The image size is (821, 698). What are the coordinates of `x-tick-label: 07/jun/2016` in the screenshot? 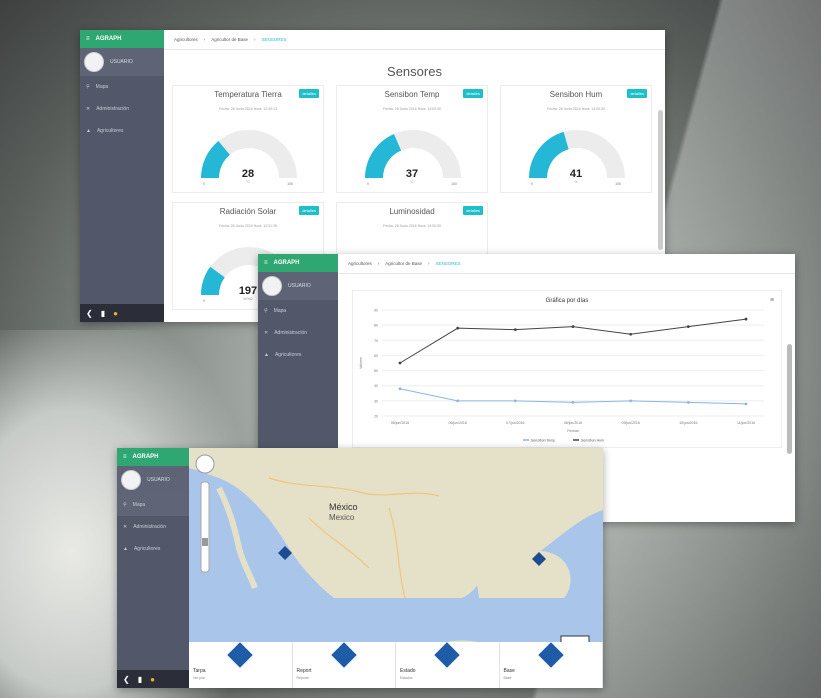 It's located at (515, 423).